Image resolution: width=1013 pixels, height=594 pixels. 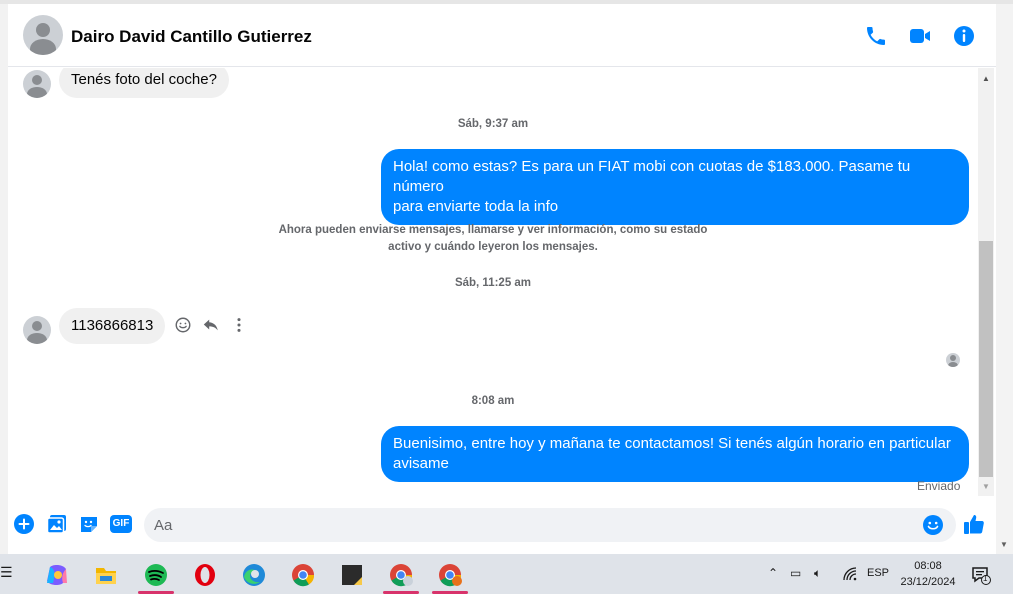 I want to click on message-scrollbar: ▲ ▼, so click(x=986, y=282).